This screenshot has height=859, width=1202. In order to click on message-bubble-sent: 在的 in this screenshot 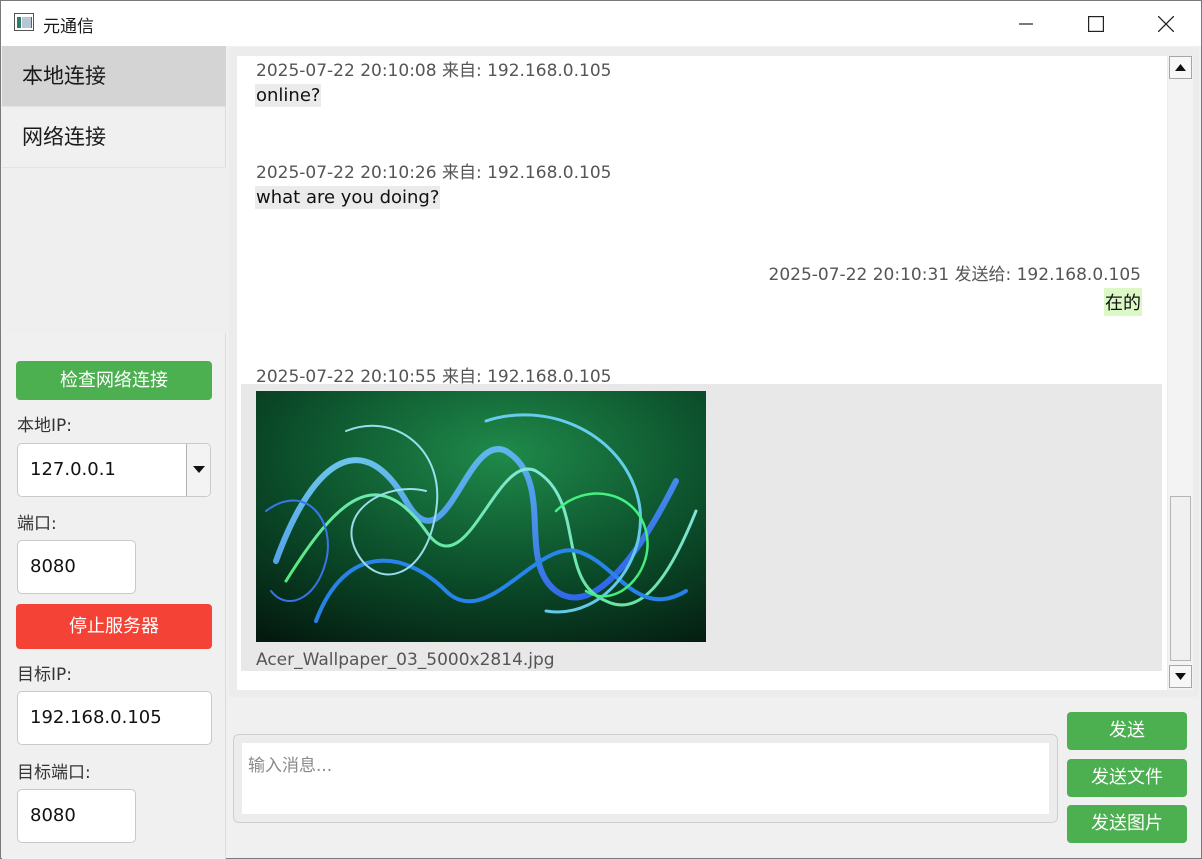, I will do `click(1123, 302)`.